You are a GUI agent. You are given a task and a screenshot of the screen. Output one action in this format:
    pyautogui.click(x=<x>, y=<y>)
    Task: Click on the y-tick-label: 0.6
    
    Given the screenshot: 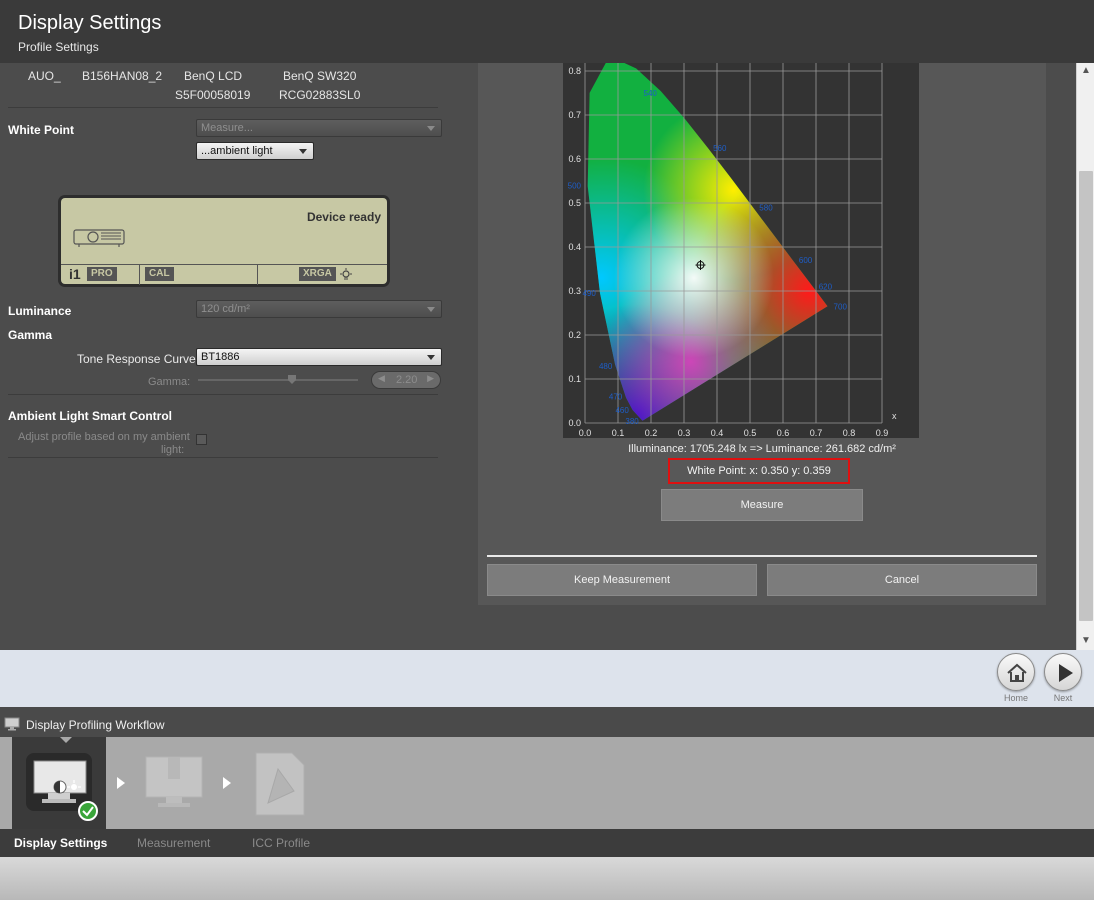 What is the action you would take?
    pyautogui.click(x=574, y=159)
    